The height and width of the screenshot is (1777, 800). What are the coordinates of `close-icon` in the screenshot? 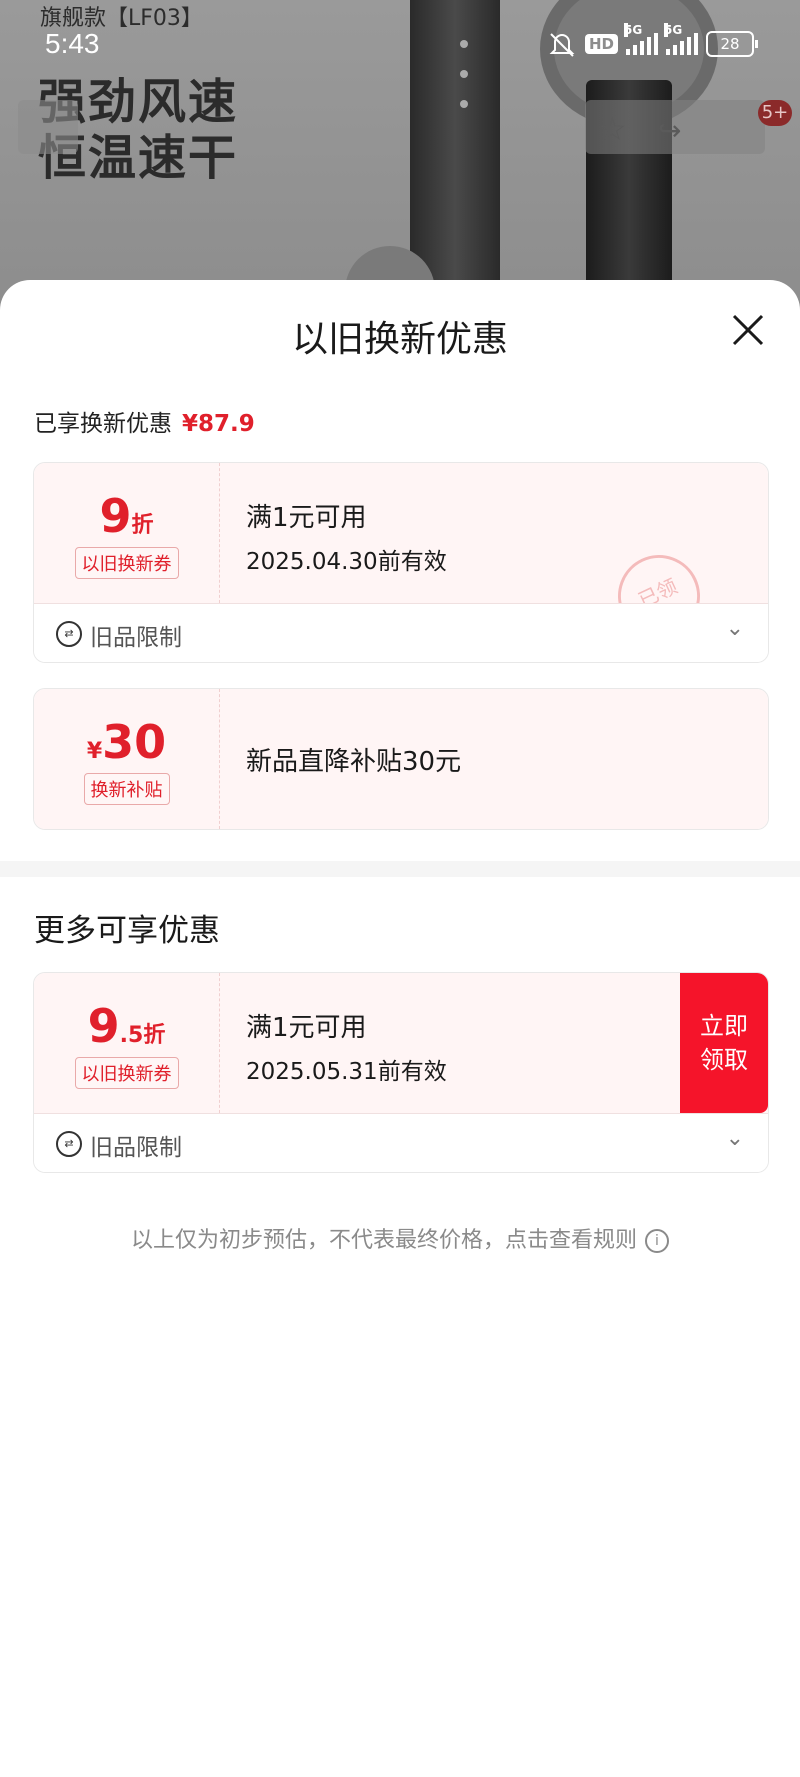 It's located at (748, 330).